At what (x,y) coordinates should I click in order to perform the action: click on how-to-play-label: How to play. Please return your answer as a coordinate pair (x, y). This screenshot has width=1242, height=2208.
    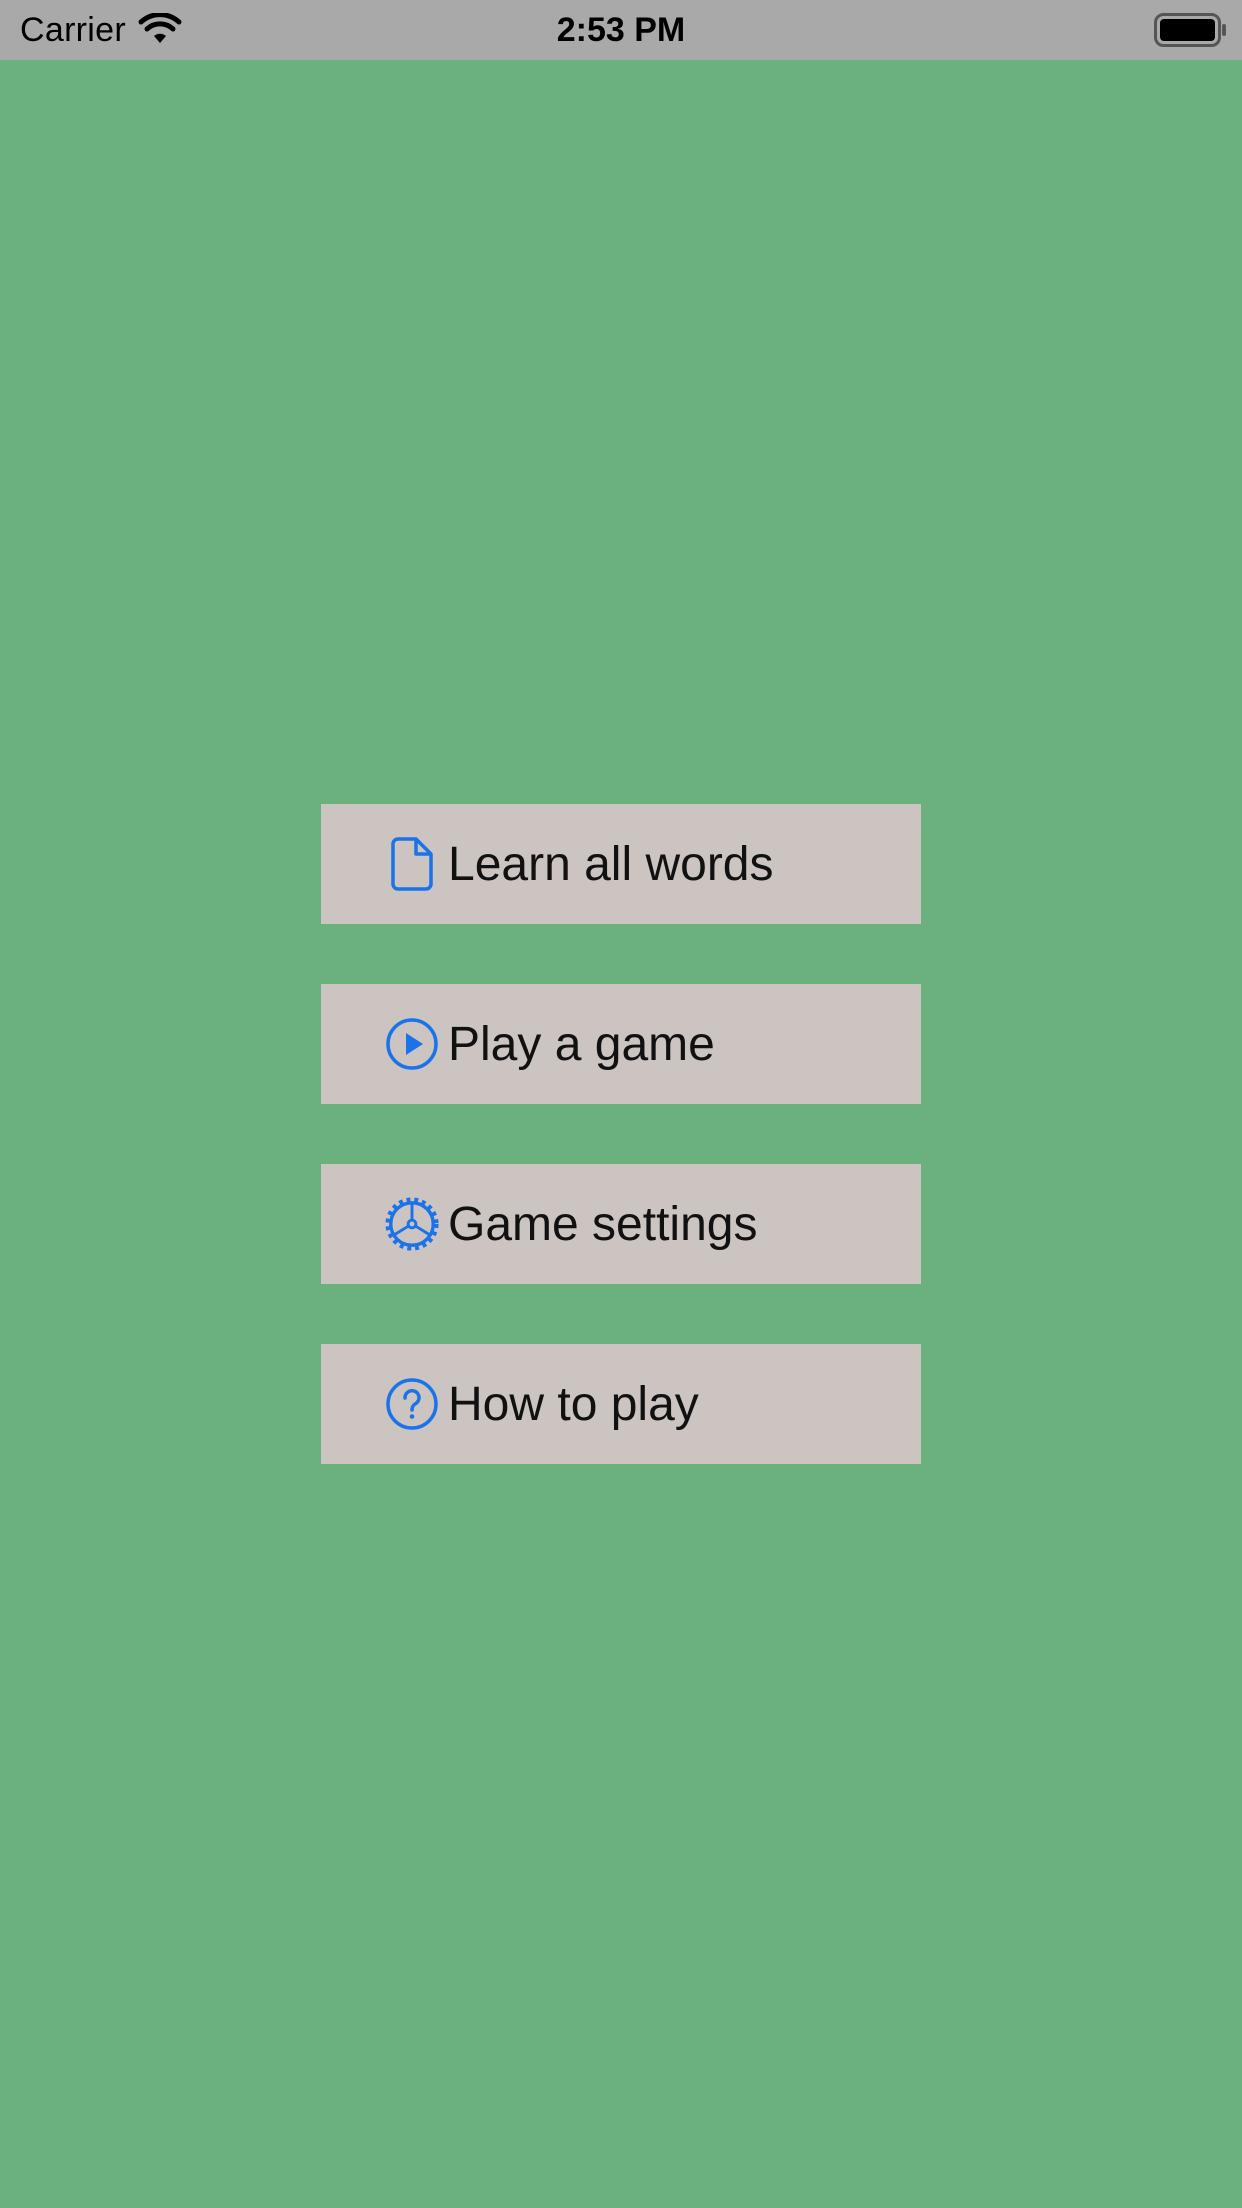
    Looking at the image, I should click on (573, 1404).